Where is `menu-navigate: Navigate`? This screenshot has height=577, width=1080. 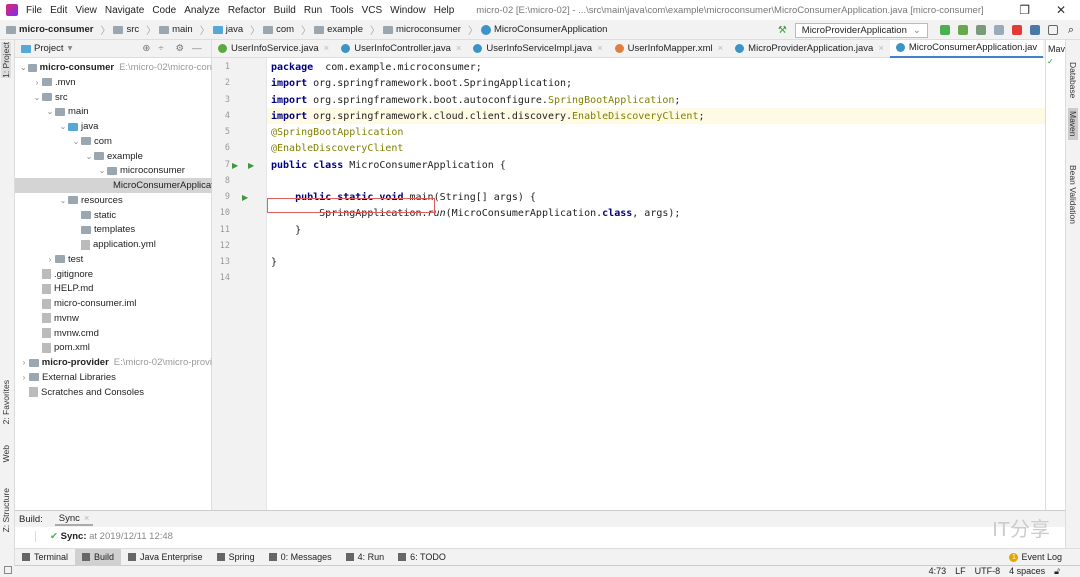
menu-navigate: Navigate is located at coordinates (124, 10).